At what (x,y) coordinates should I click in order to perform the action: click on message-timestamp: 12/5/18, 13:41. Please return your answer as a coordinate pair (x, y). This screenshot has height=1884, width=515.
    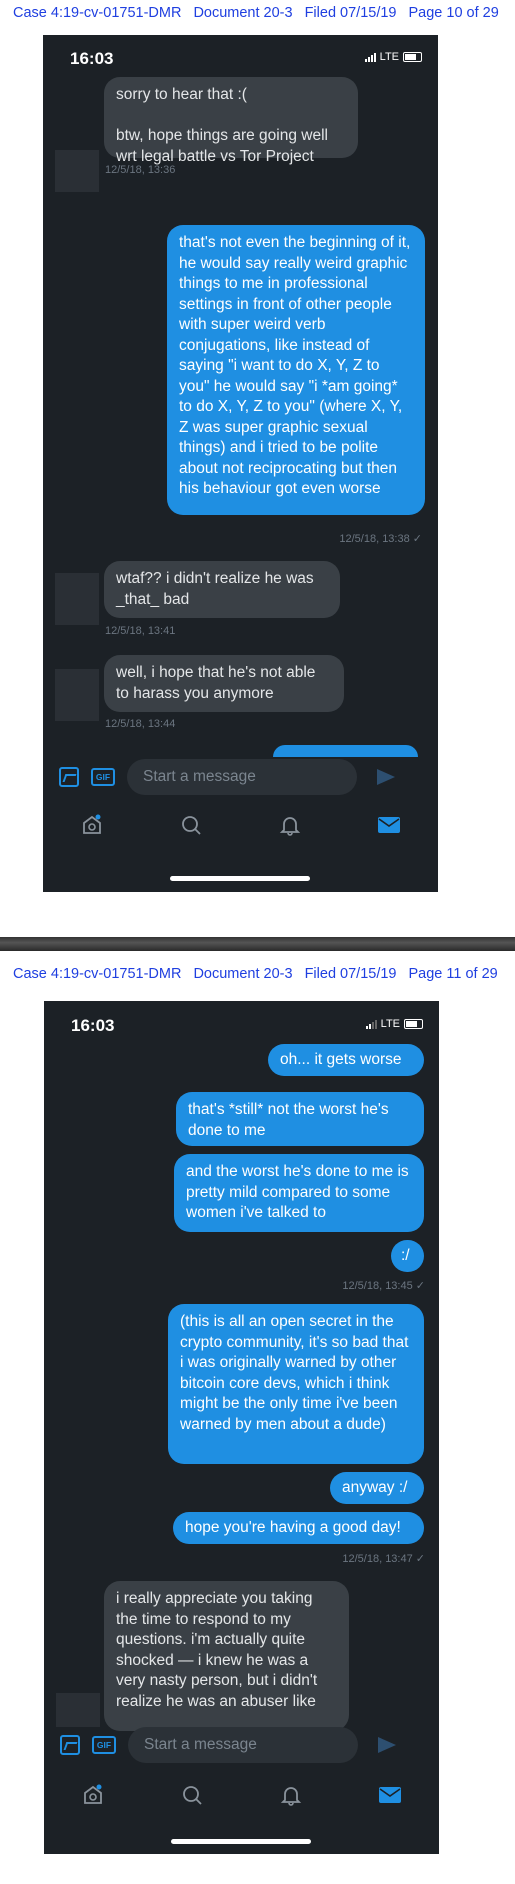
    Looking at the image, I should click on (140, 631).